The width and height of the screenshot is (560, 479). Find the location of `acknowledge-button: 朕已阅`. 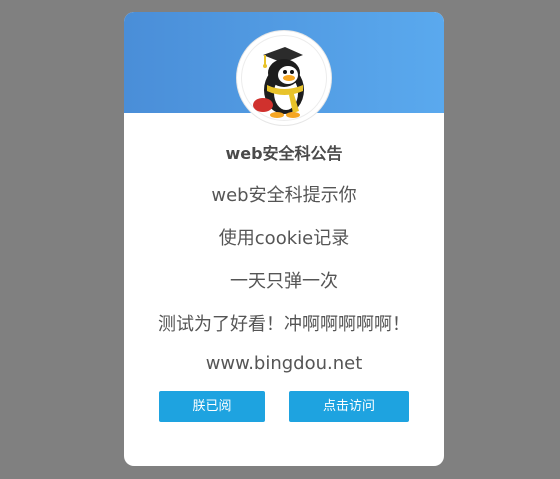

acknowledge-button: 朕已阅 is located at coordinates (212, 406).